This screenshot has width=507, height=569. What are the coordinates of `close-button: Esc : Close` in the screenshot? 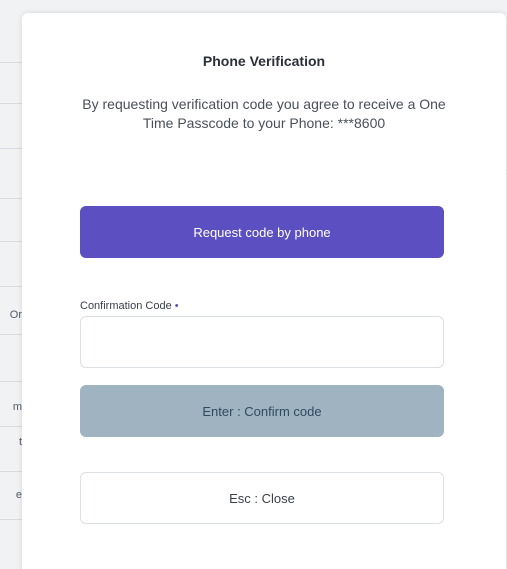 It's located at (262, 498).